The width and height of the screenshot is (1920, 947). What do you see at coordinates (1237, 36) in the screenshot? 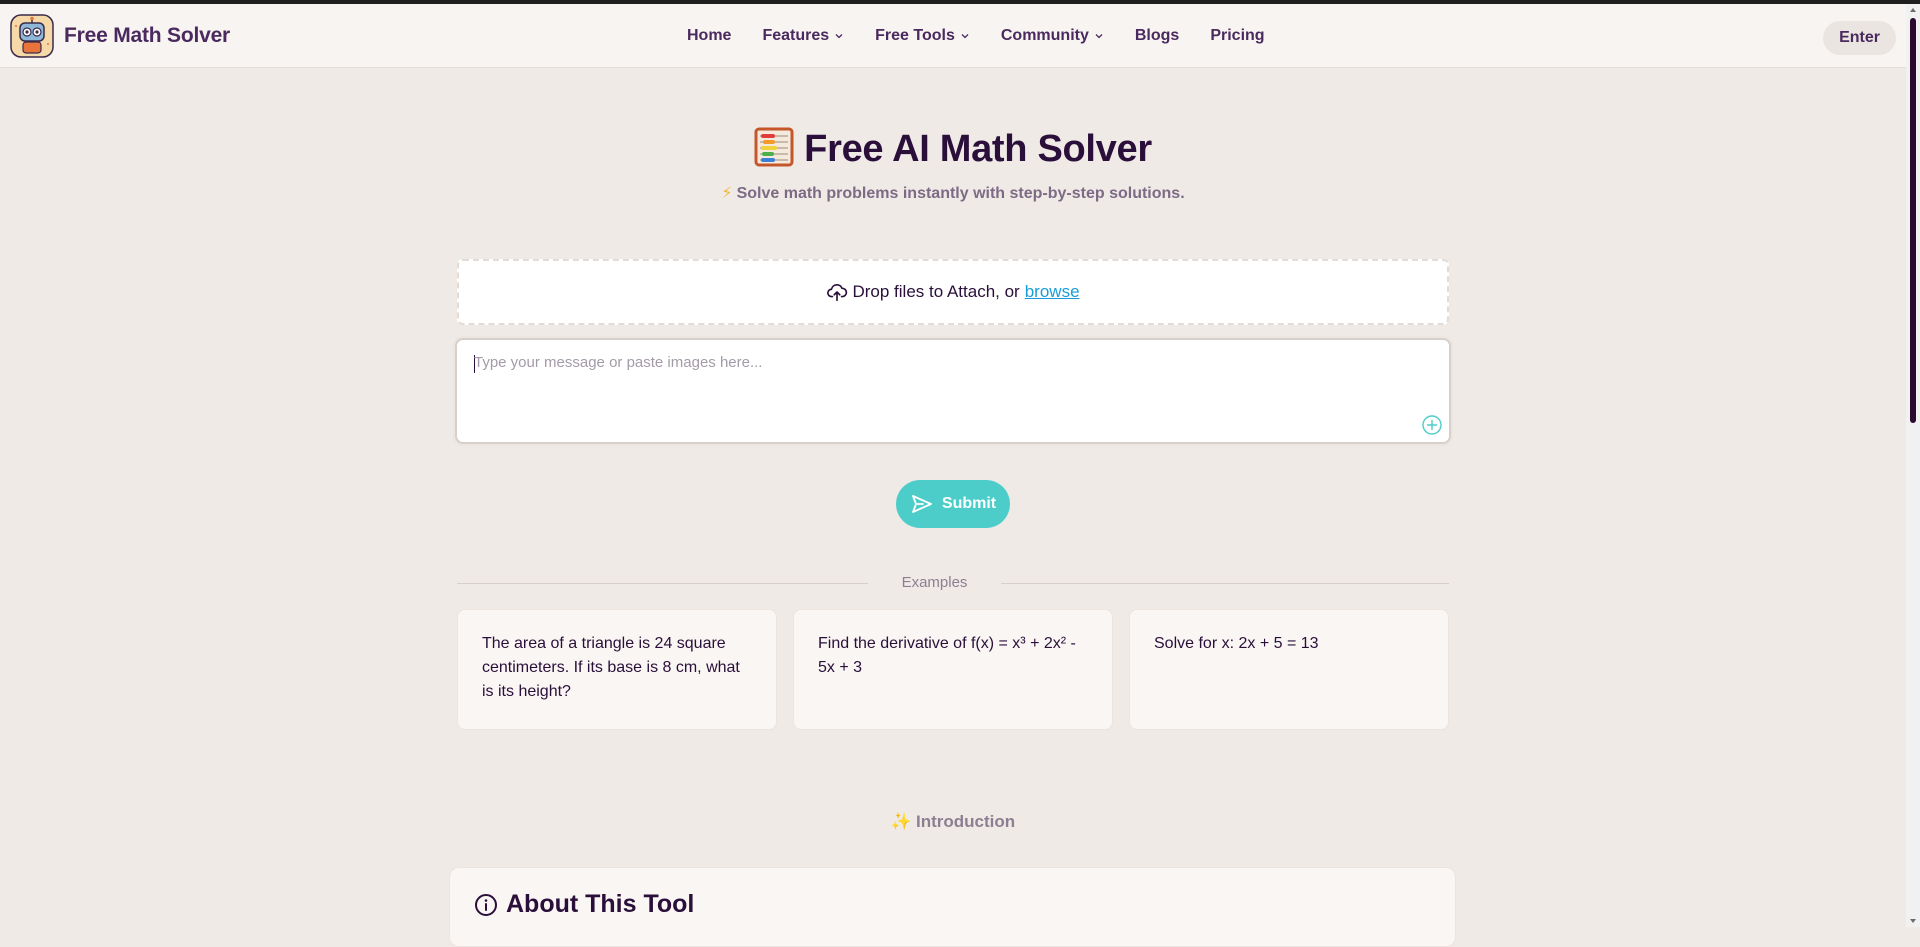
I see `nav-pricing: Pricing` at bounding box center [1237, 36].